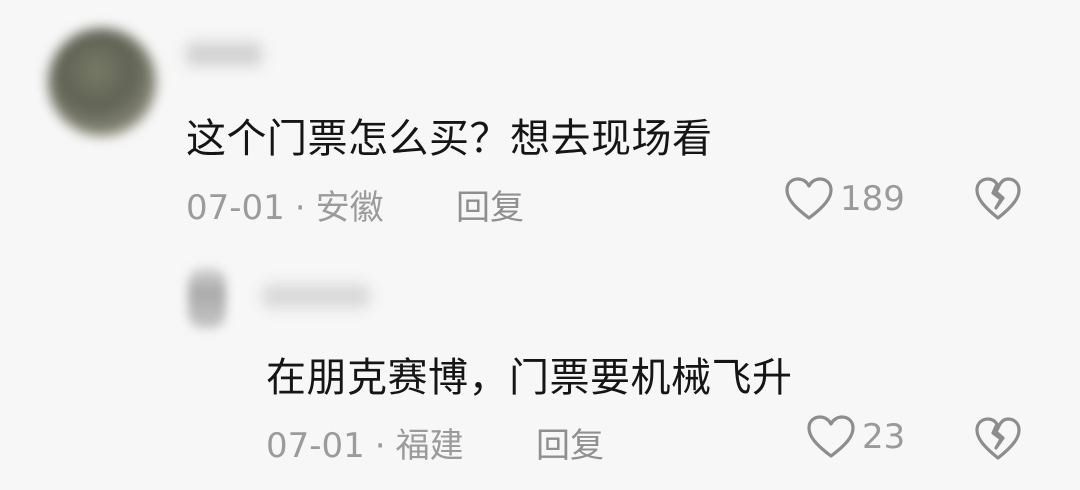 This screenshot has width=1080, height=490. What do you see at coordinates (429, 446) in the screenshot?
I see `comment-location: 福建` at bounding box center [429, 446].